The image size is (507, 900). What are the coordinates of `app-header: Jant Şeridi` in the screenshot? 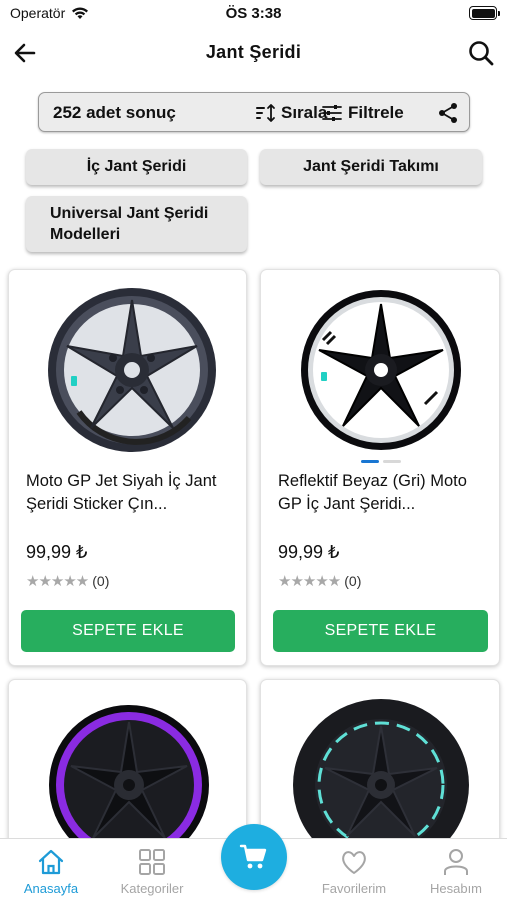 It's located at (253, 53).